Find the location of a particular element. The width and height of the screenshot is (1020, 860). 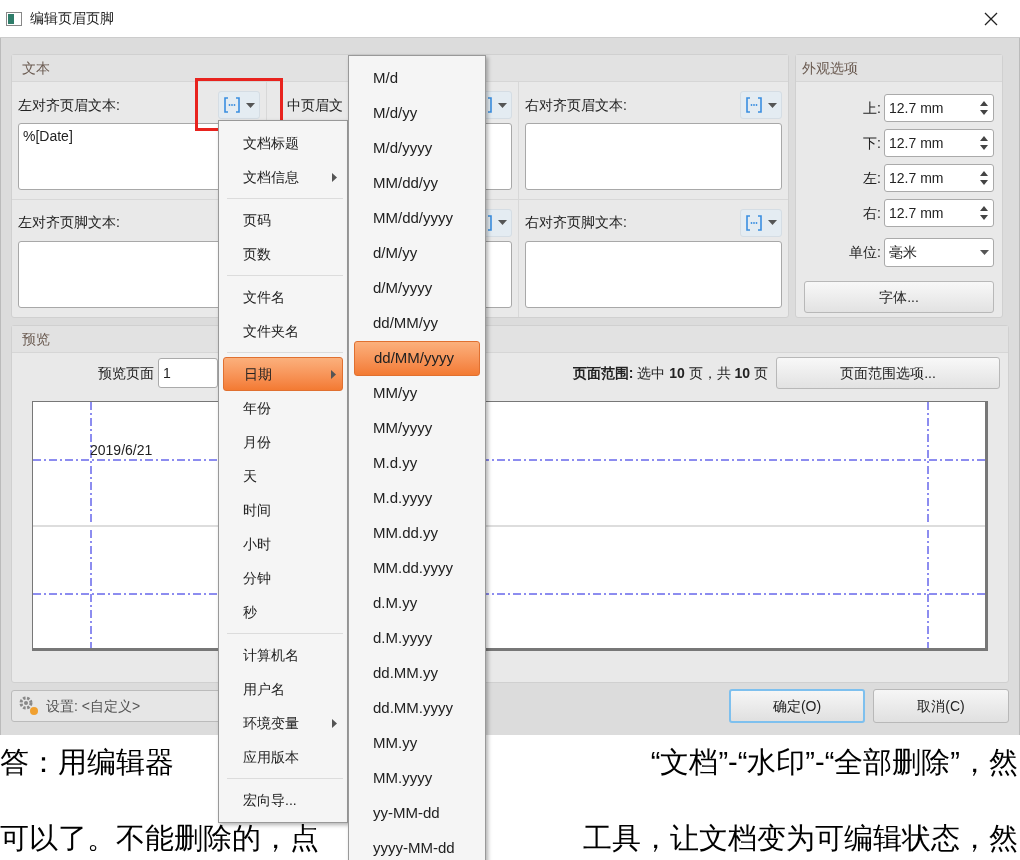

menu-item: MM/dd/yy is located at coordinates (417, 183).